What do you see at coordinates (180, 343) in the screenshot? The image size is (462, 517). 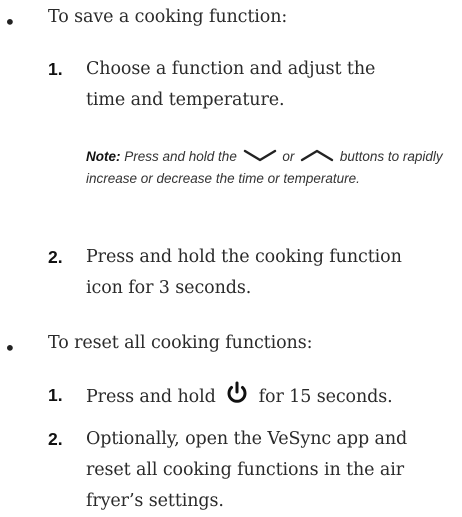 I see `section-heading-reset: To reset all cooking functions:` at bounding box center [180, 343].